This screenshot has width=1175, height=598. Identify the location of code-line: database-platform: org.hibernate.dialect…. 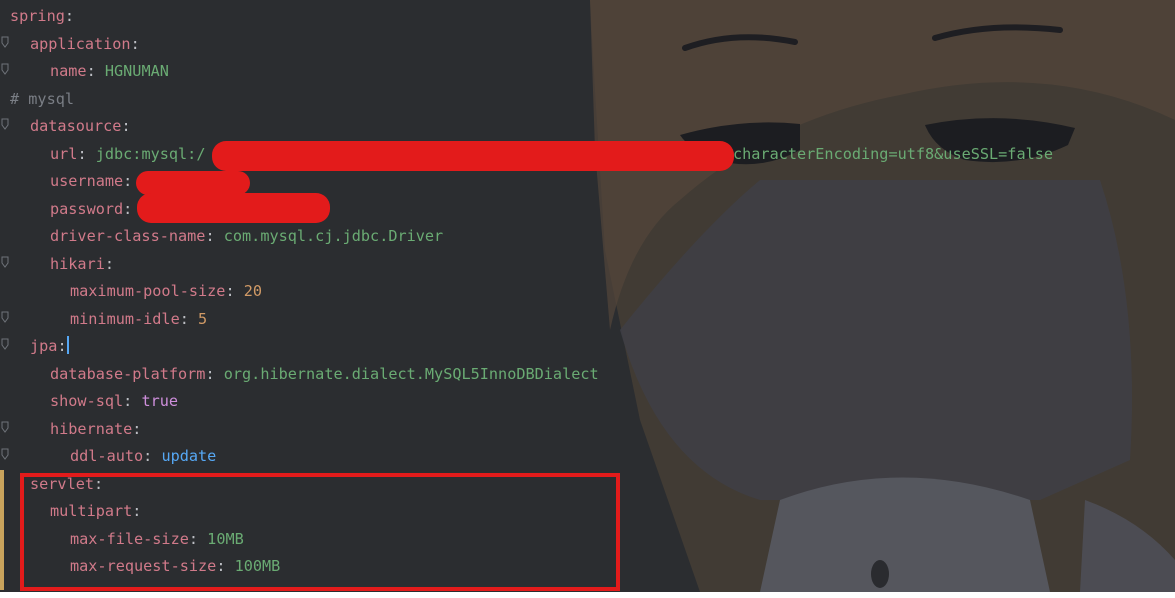
(324, 374).